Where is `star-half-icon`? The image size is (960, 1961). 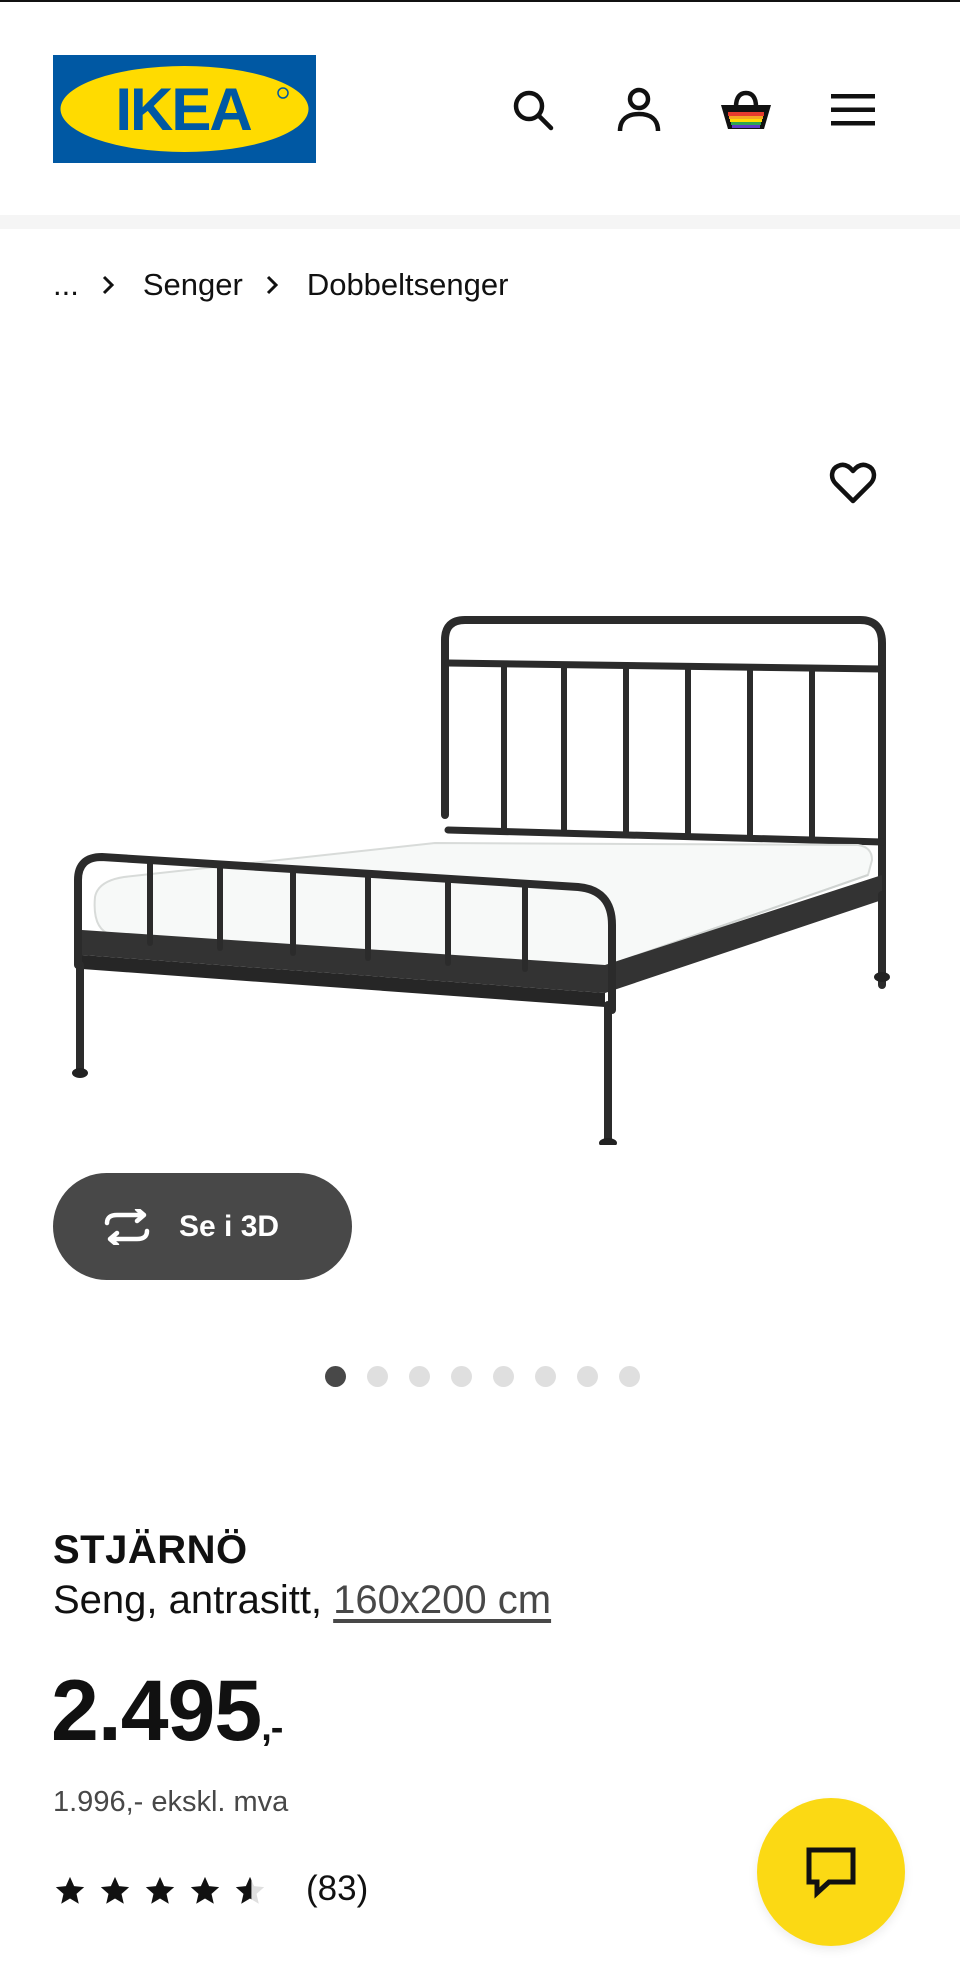 star-half-icon is located at coordinates (250, 1890).